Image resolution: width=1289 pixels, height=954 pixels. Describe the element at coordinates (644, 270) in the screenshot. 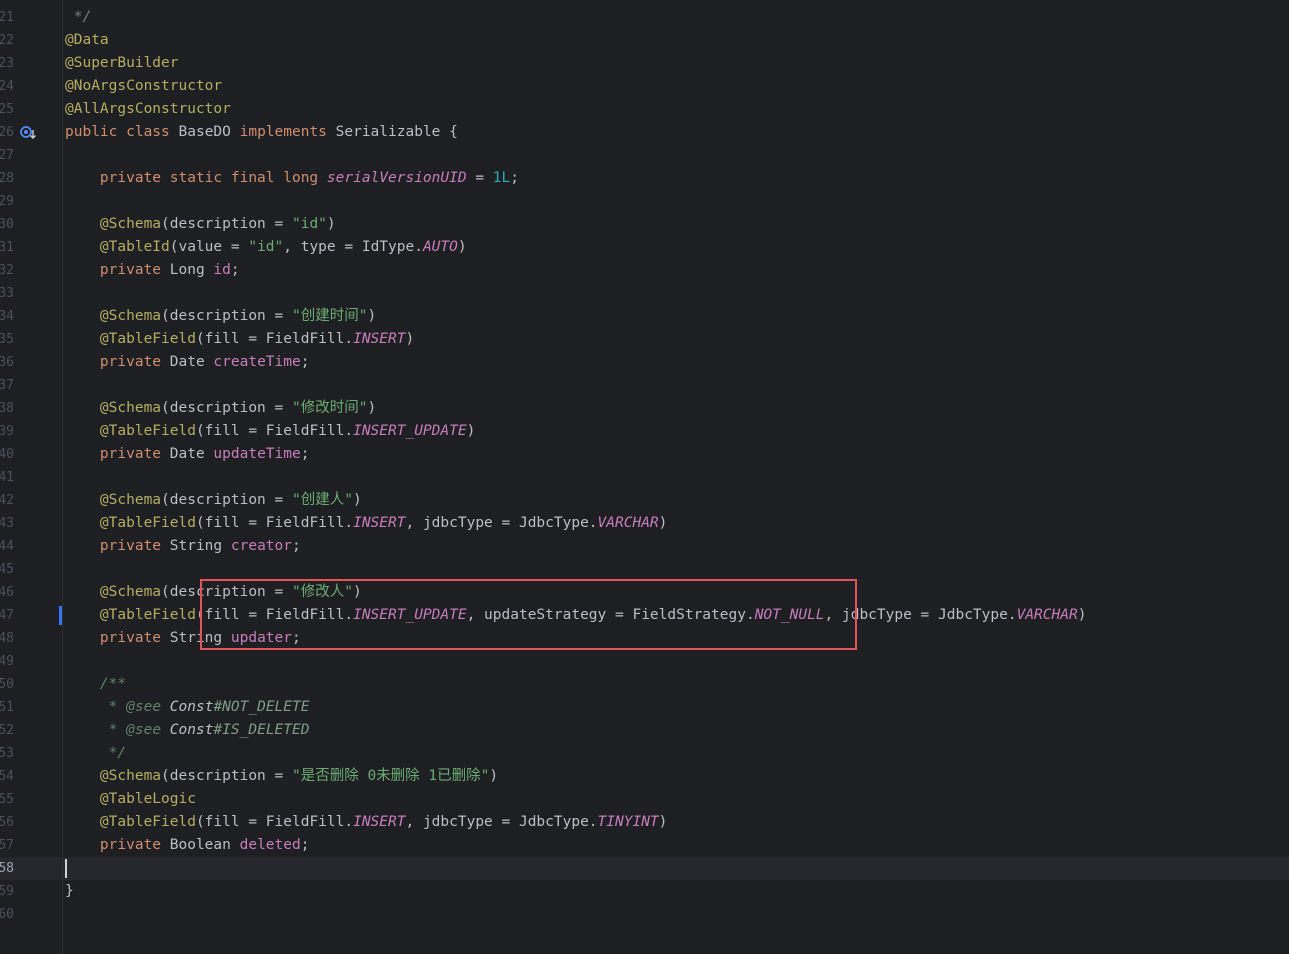

I see `code-line: 32 private Long id;` at that location.